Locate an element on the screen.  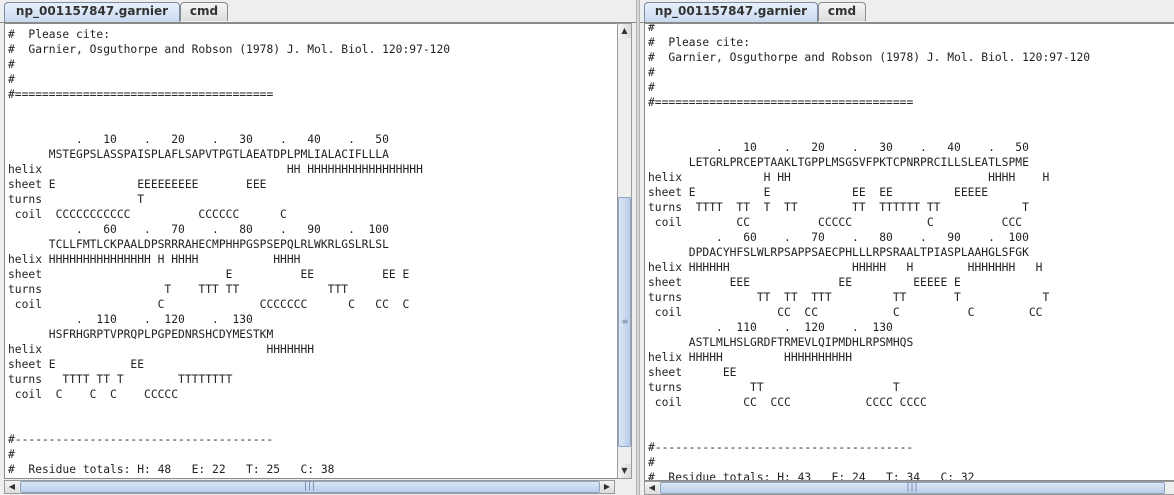
grip-icon: ≡ is located at coordinates (625, 321).